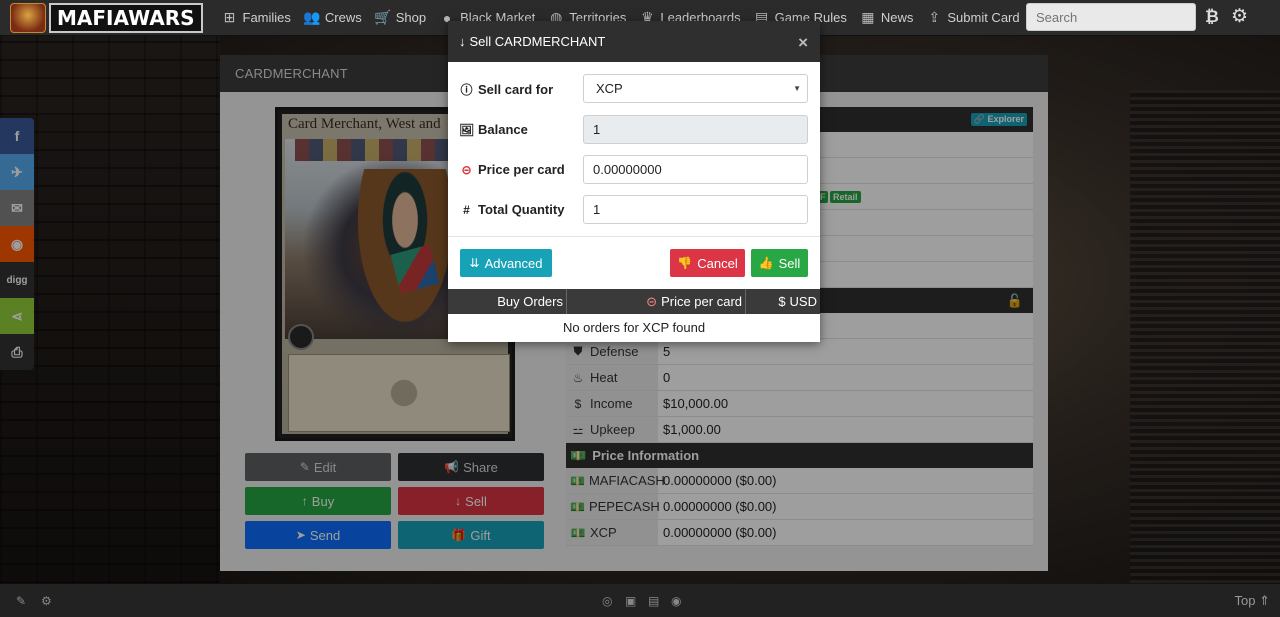 This screenshot has height=617, width=1280. Describe the element at coordinates (503, 129) in the screenshot. I see `balance-label-text: Balance` at that location.